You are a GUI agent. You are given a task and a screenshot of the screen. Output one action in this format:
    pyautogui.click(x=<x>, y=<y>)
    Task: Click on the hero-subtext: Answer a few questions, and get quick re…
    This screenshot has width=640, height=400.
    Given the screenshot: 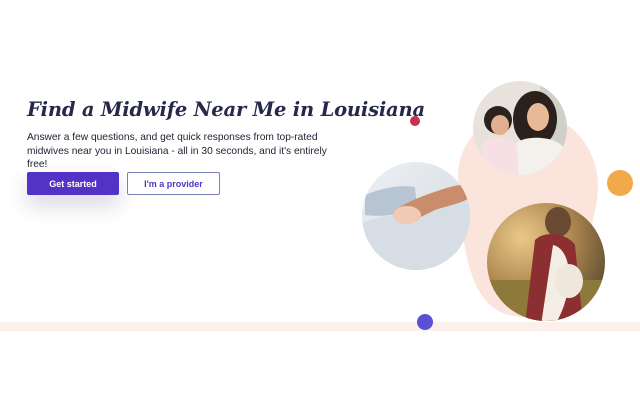 What is the action you would take?
    pyautogui.click(x=177, y=151)
    